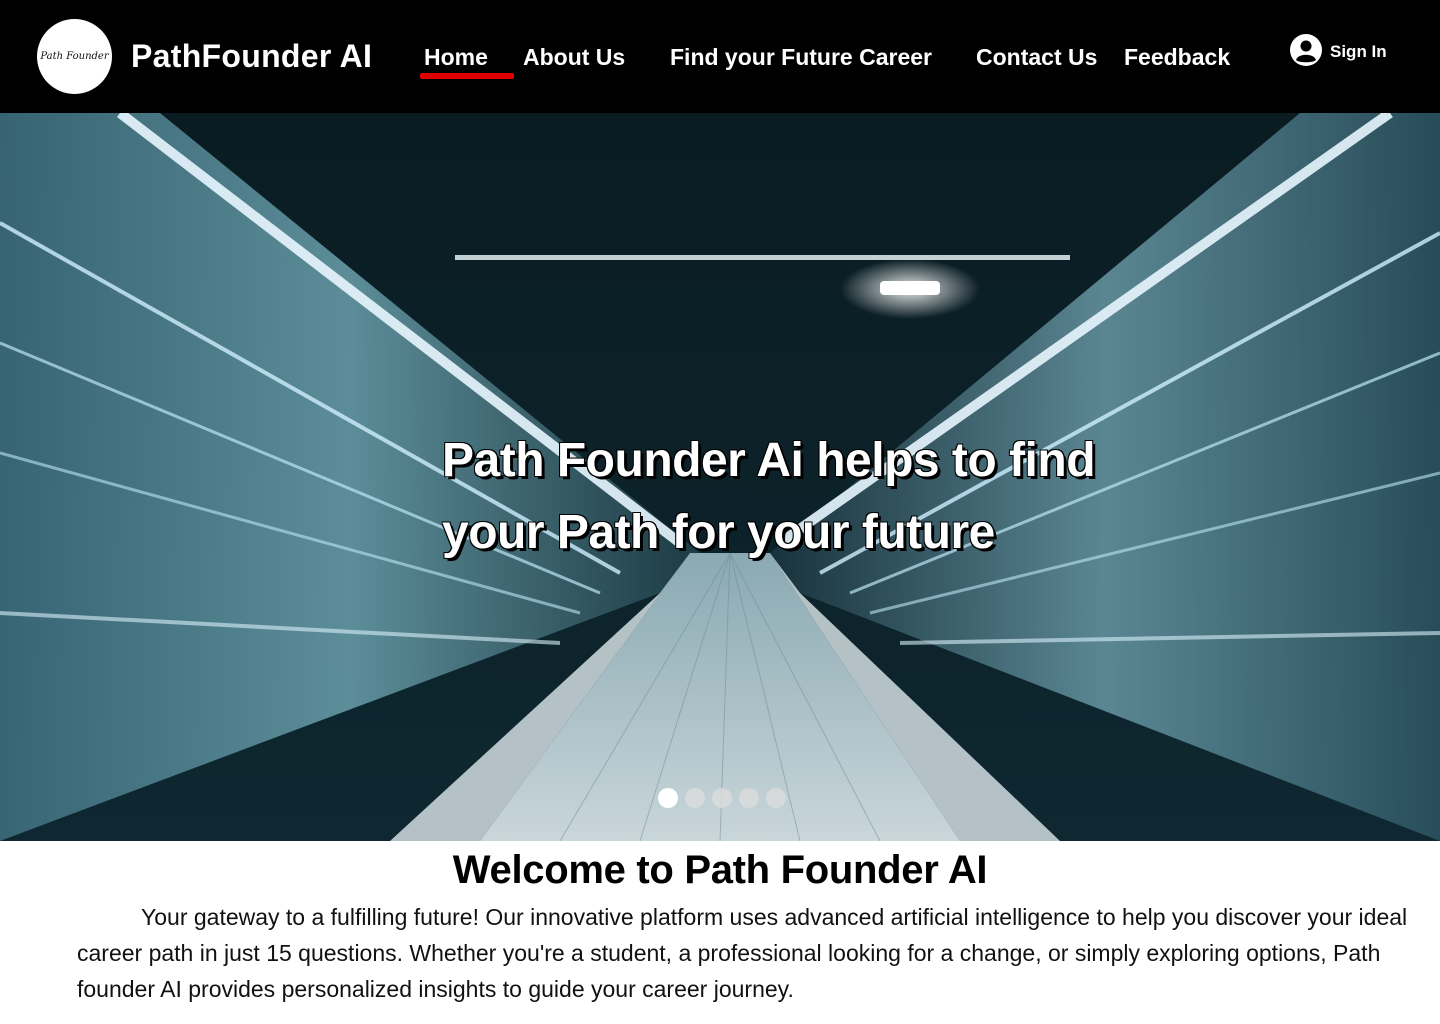 The height and width of the screenshot is (1024, 1440). Describe the element at coordinates (1358, 51) in the screenshot. I see `sign-in-label: Sign In` at that location.